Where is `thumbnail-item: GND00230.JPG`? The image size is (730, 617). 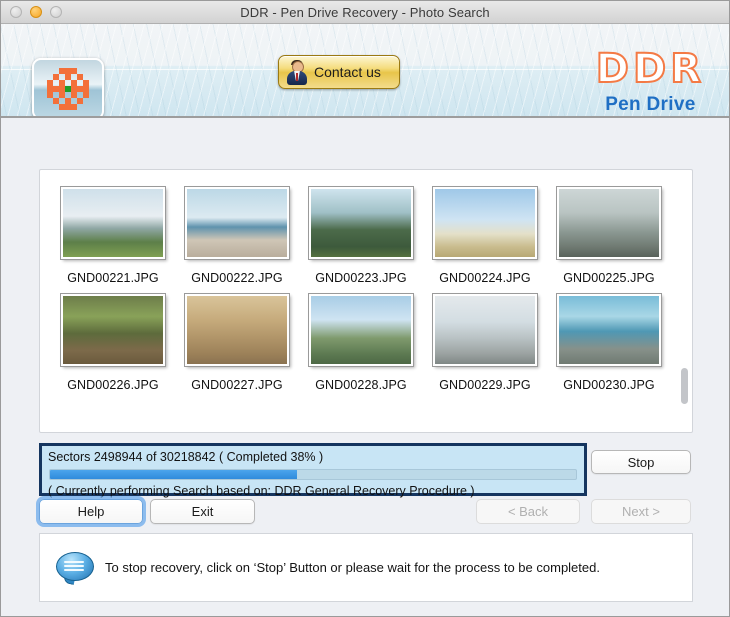
thumbnail-item: GND00230.JPG is located at coordinates (609, 338).